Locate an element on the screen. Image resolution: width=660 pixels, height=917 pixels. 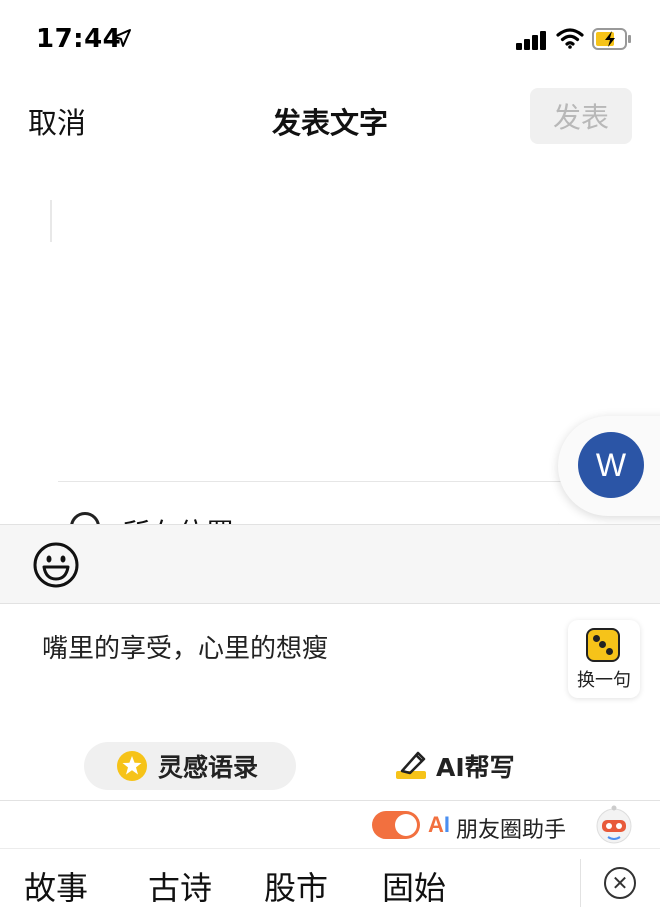
close-candidates-icon: ✕ is located at coordinates (620, 883).